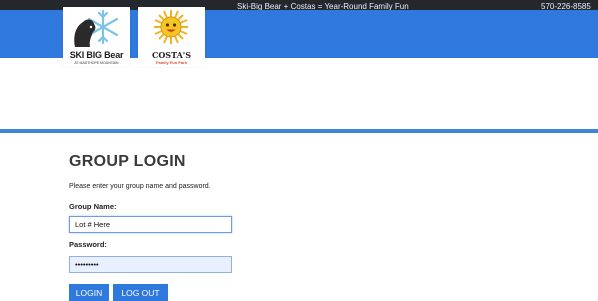 Image resolution: width=598 pixels, height=301 pixels. What do you see at coordinates (150, 264) in the screenshot?
I see `password-input` at bounding box center [150, 264].